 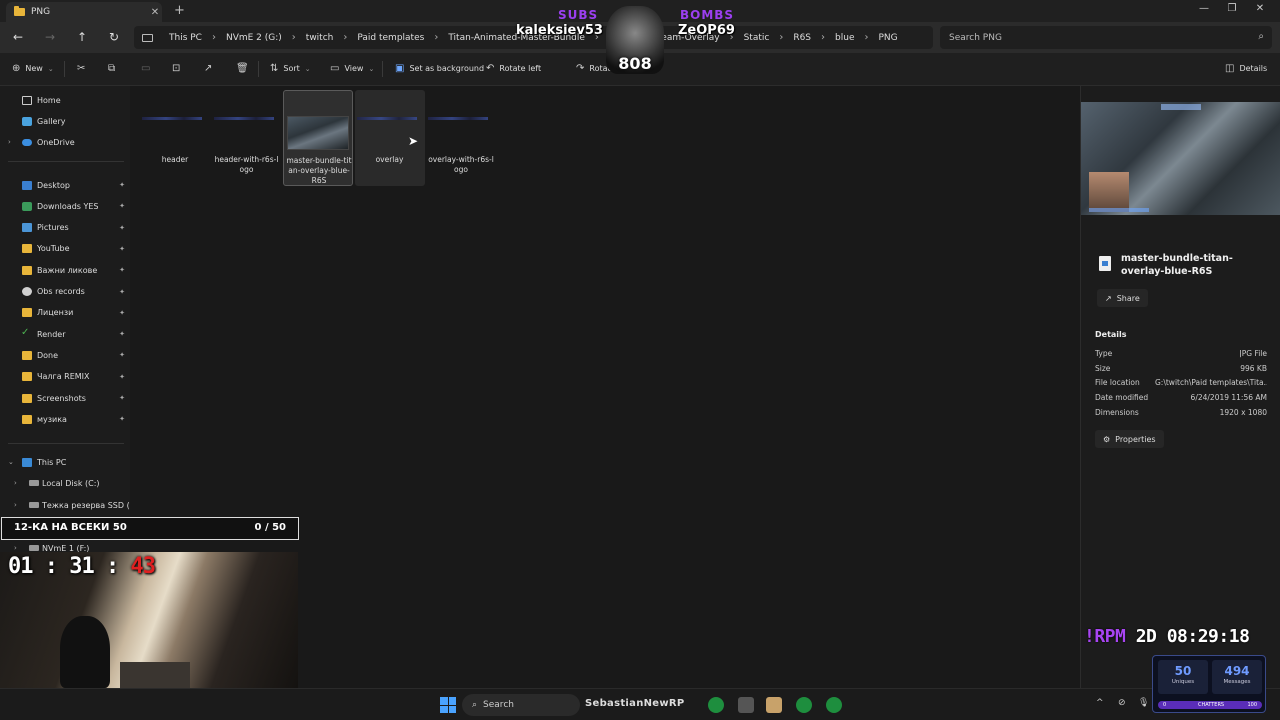 I want to click on details-button: ◫ Details, so click(x=1246, y=68).